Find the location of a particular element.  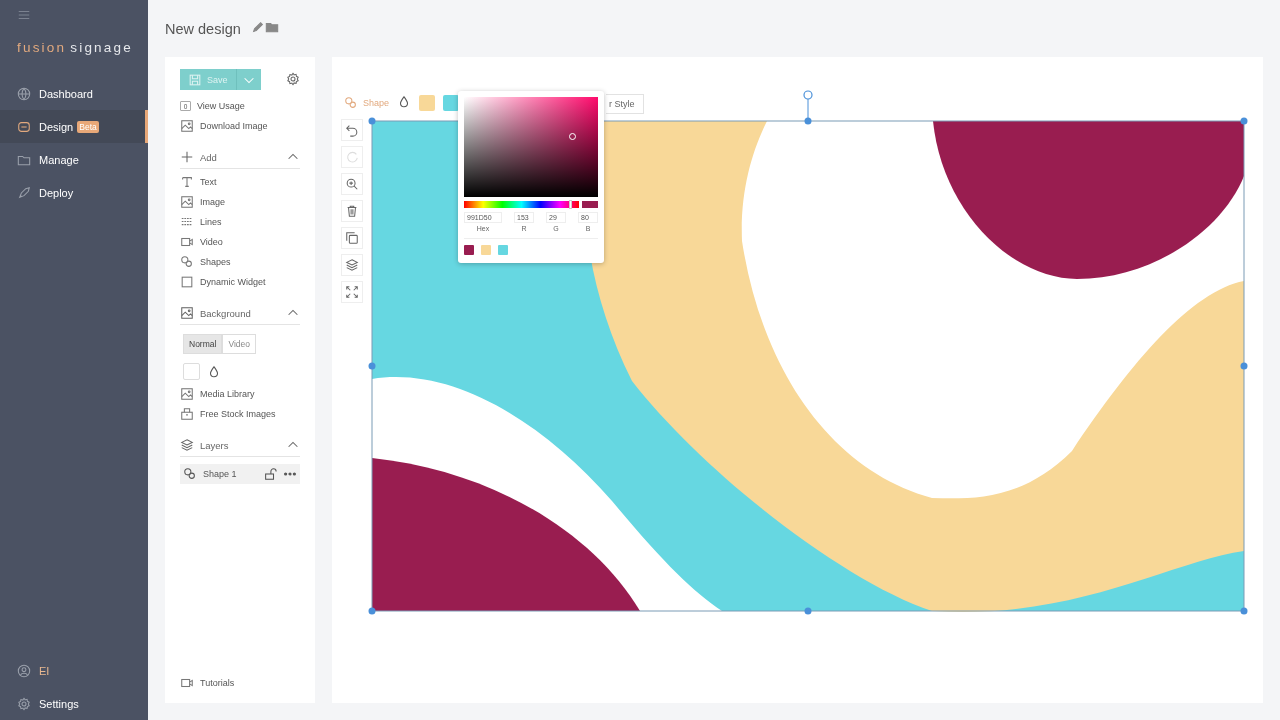

style-button: r Style is located at coordinates (625, 104).